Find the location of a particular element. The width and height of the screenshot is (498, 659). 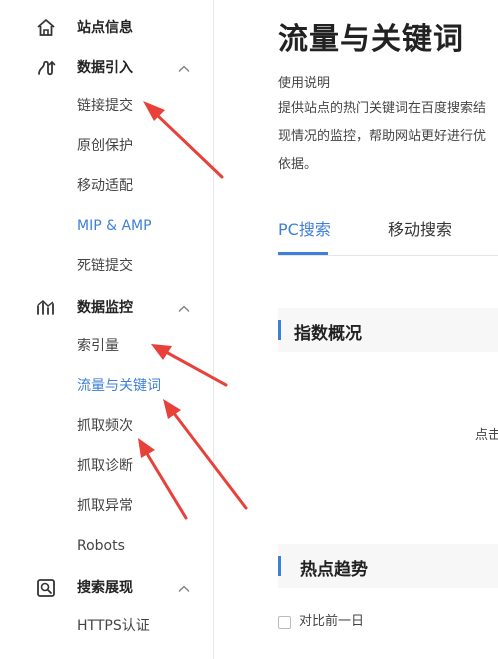

sidebar-item-mobile-adapt: 移动适配 is located at coordinates (105, 186).